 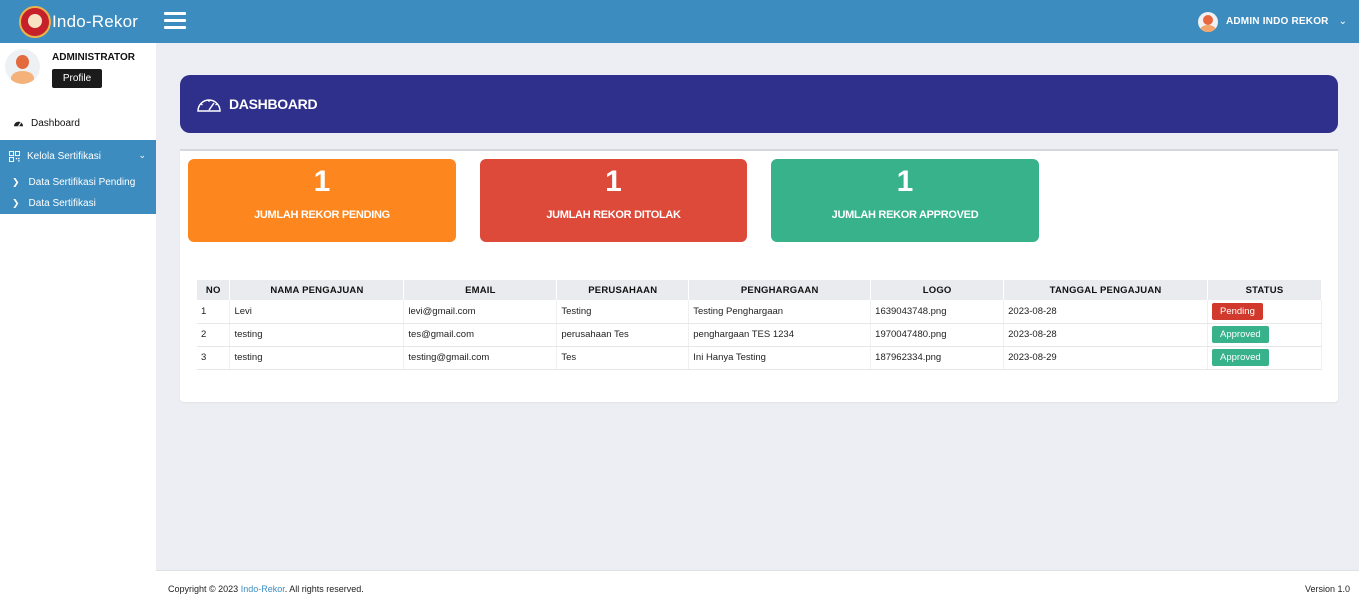 I want to click on sidebar-item-kelola-sertifikasi: Kelola Sertifikasi ⌄, so click(x=78, y=156).